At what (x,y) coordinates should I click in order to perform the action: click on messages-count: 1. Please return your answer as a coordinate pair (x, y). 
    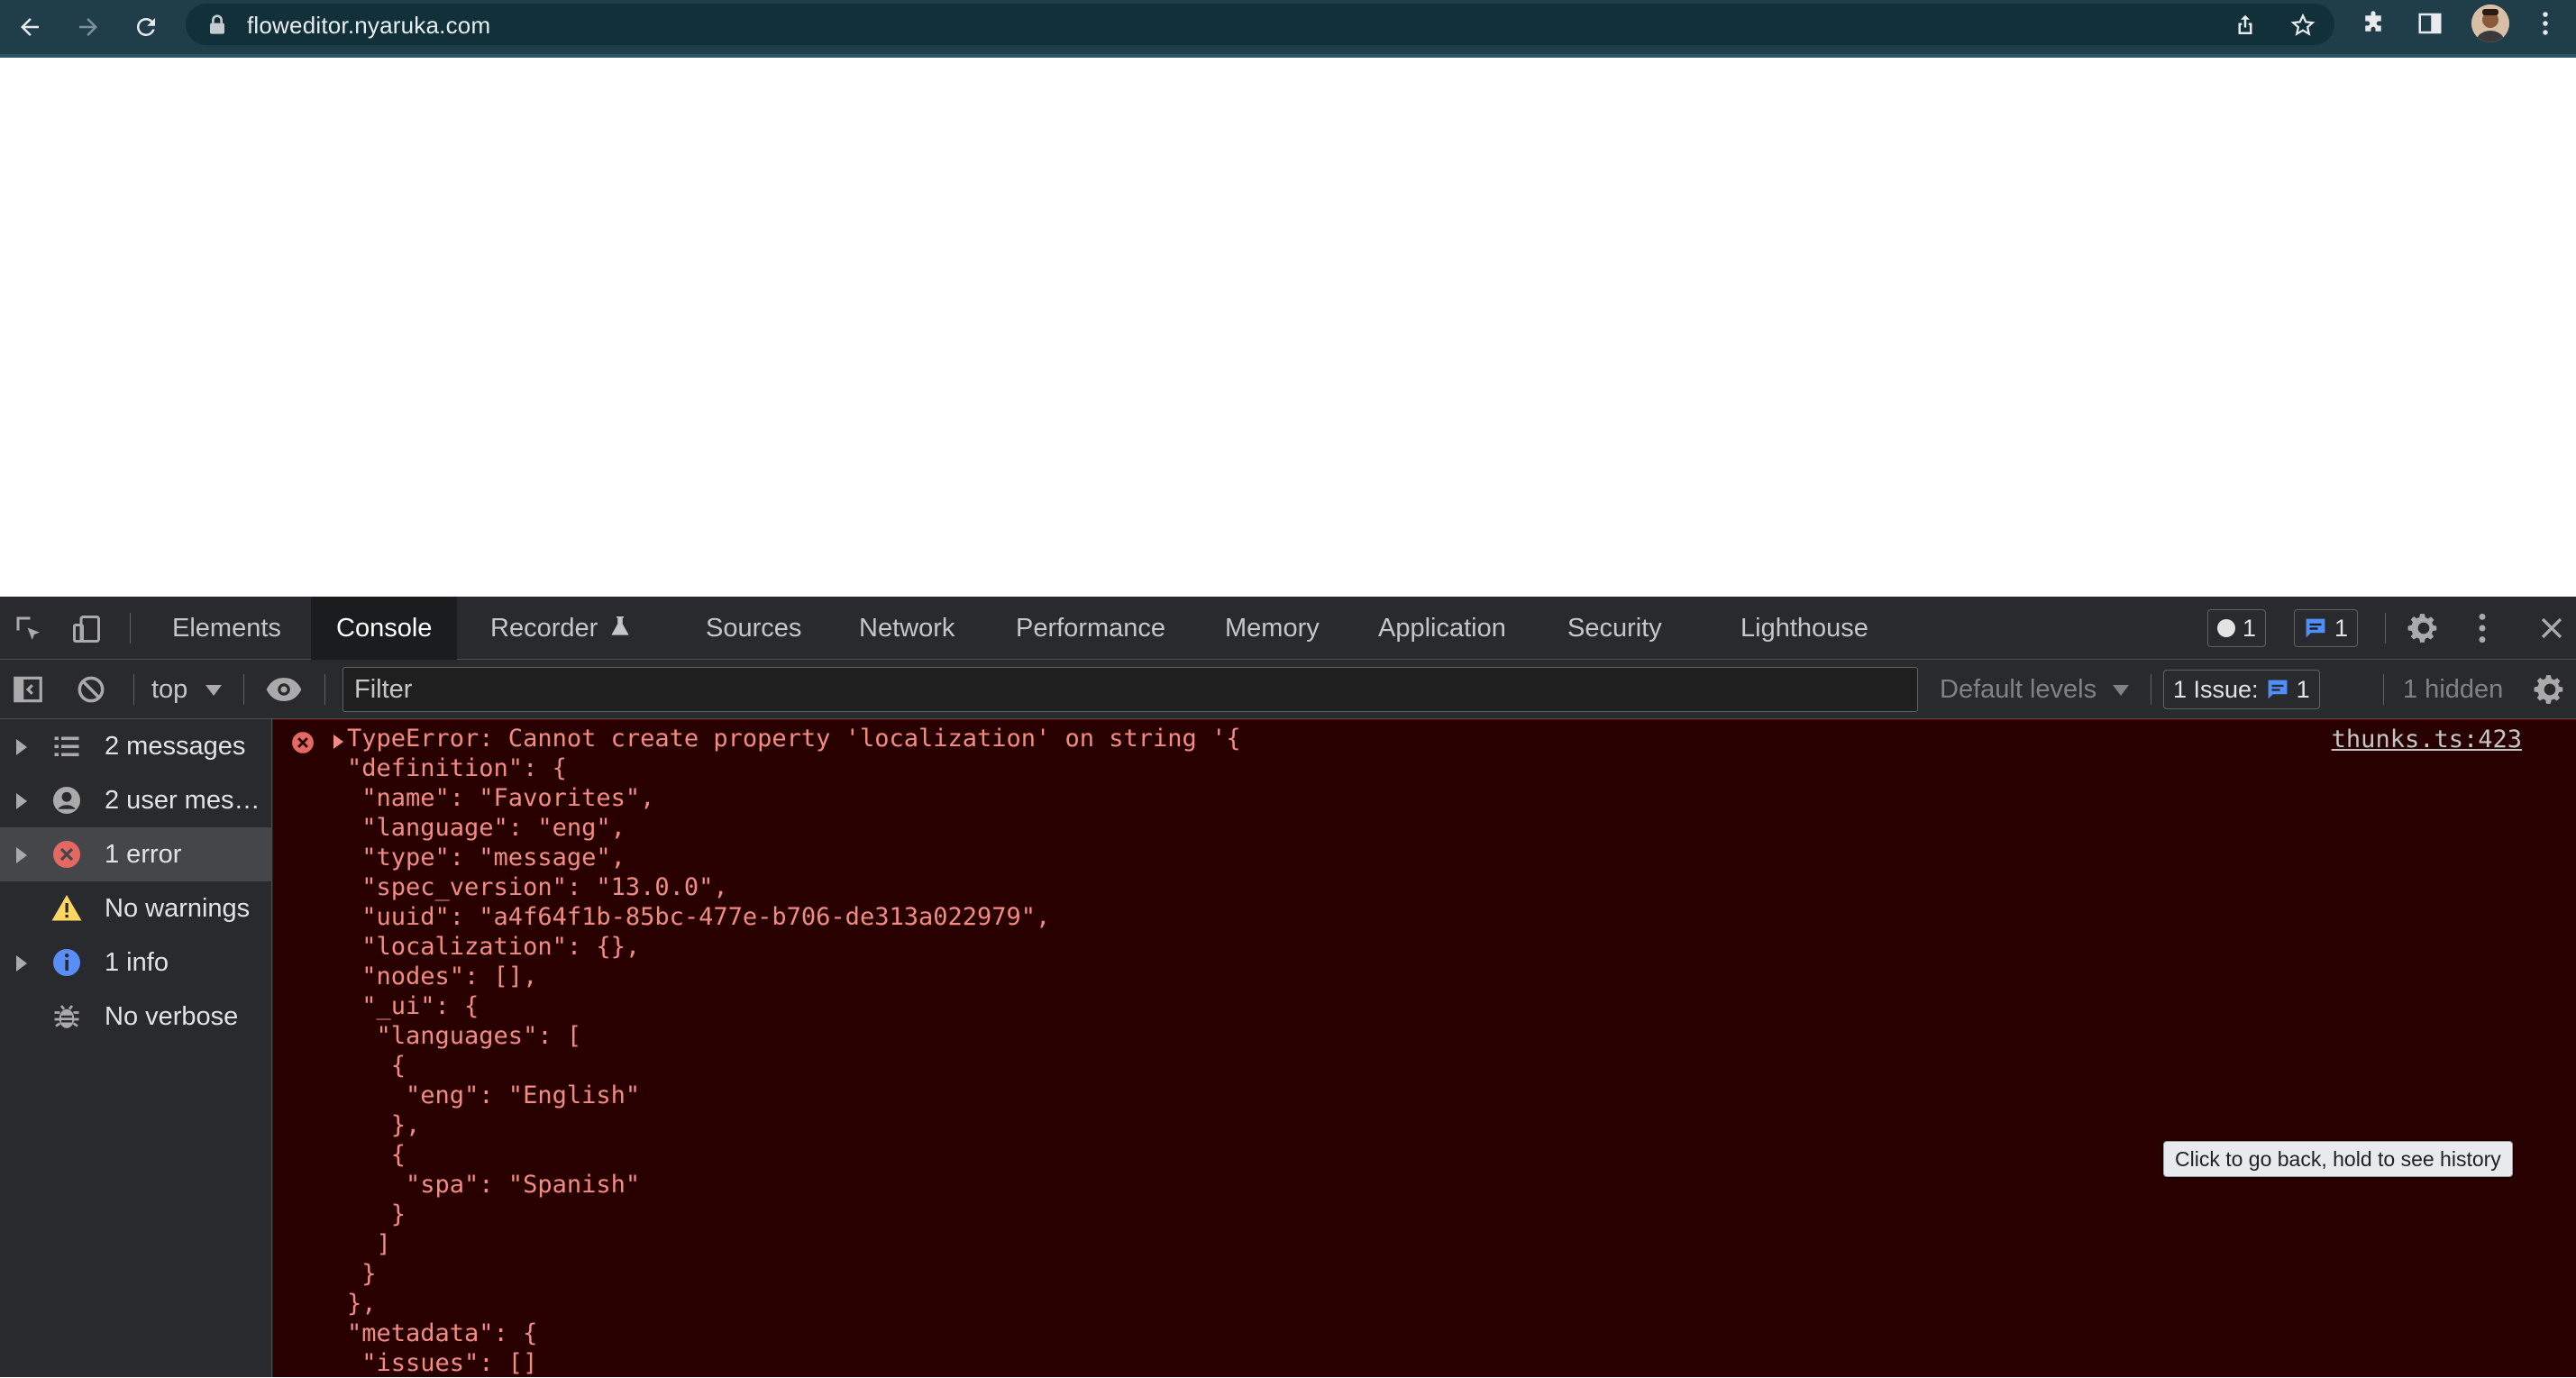
    Looking at the image, I should click on (2341, 628).